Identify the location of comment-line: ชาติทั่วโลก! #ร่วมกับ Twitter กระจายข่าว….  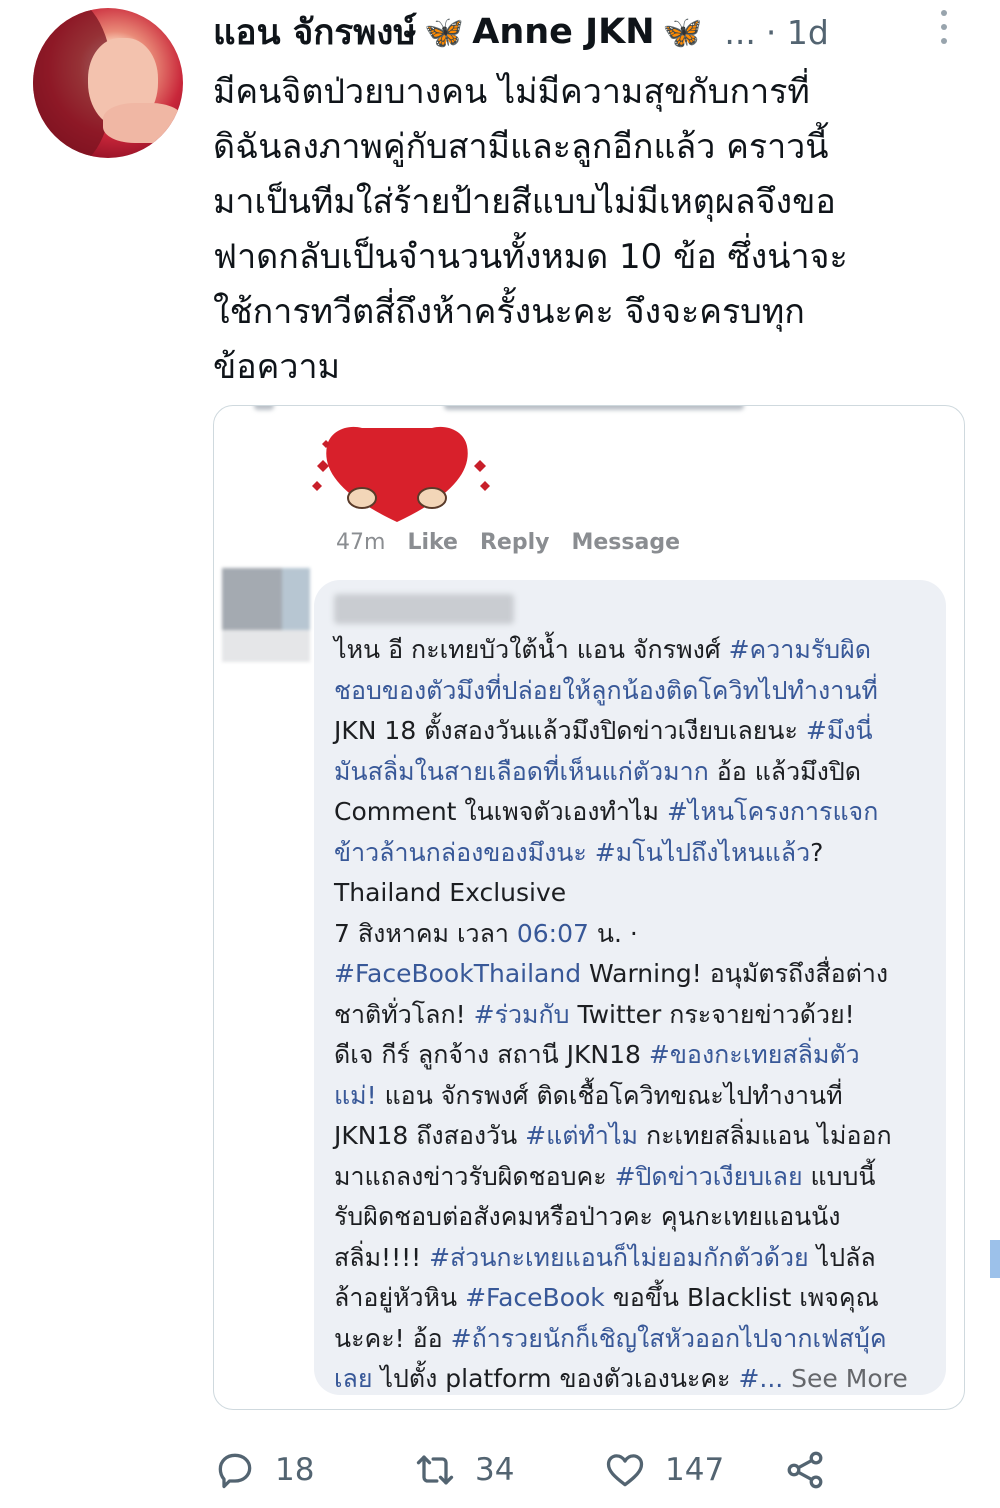
(594, 1014).